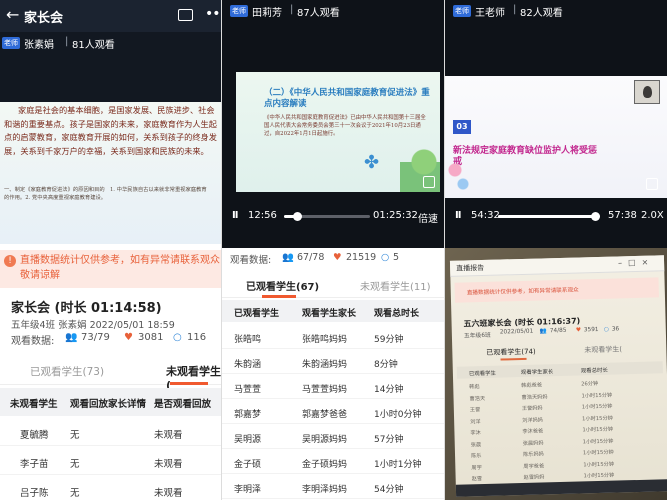  I want to click on table-row: 吴明源 吴明源妈妈 57分钟, so click(333, 436).